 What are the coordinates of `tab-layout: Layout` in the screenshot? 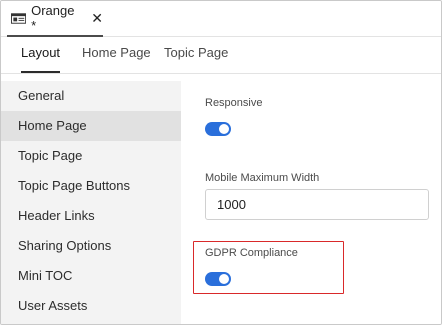 It's located at (41, 59).